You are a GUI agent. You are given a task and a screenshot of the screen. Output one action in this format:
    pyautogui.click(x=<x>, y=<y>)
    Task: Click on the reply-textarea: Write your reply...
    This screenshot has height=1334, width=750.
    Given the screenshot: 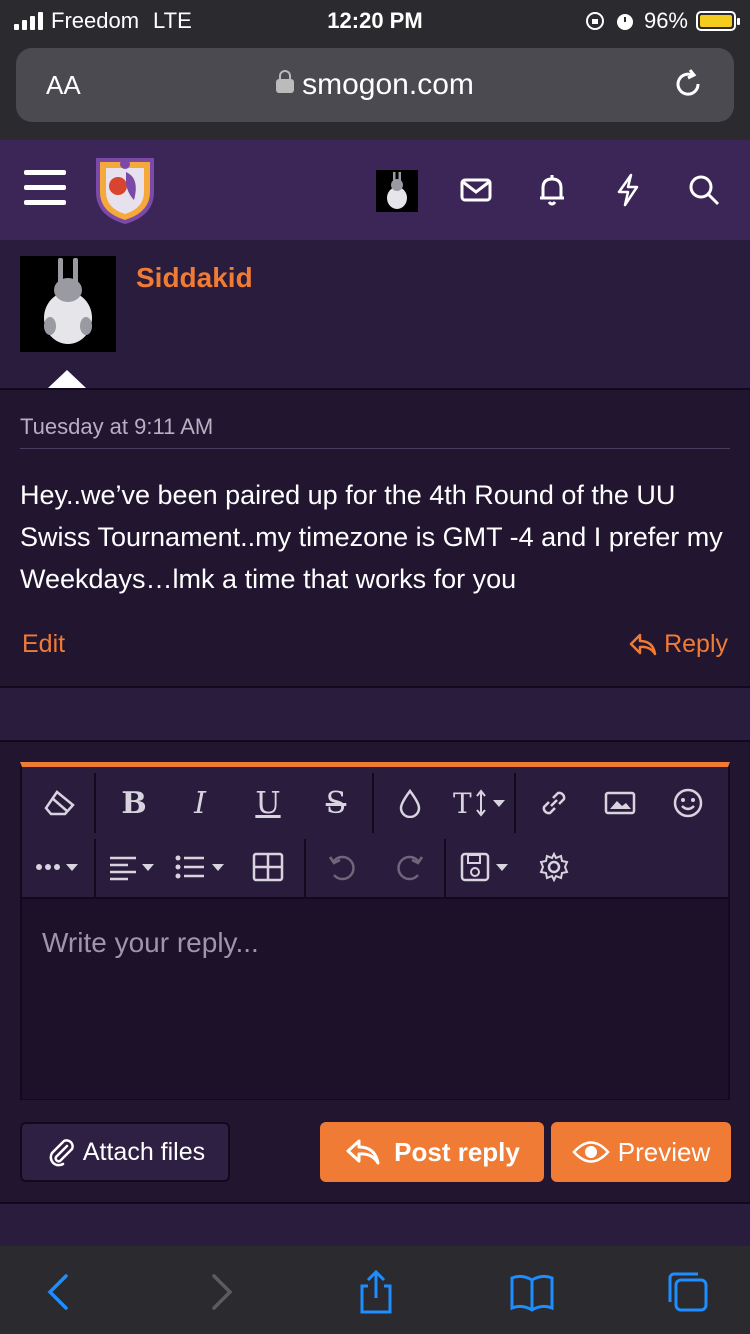 What is the action you would take?
    pyautogui.click(x=375, y=999)
    